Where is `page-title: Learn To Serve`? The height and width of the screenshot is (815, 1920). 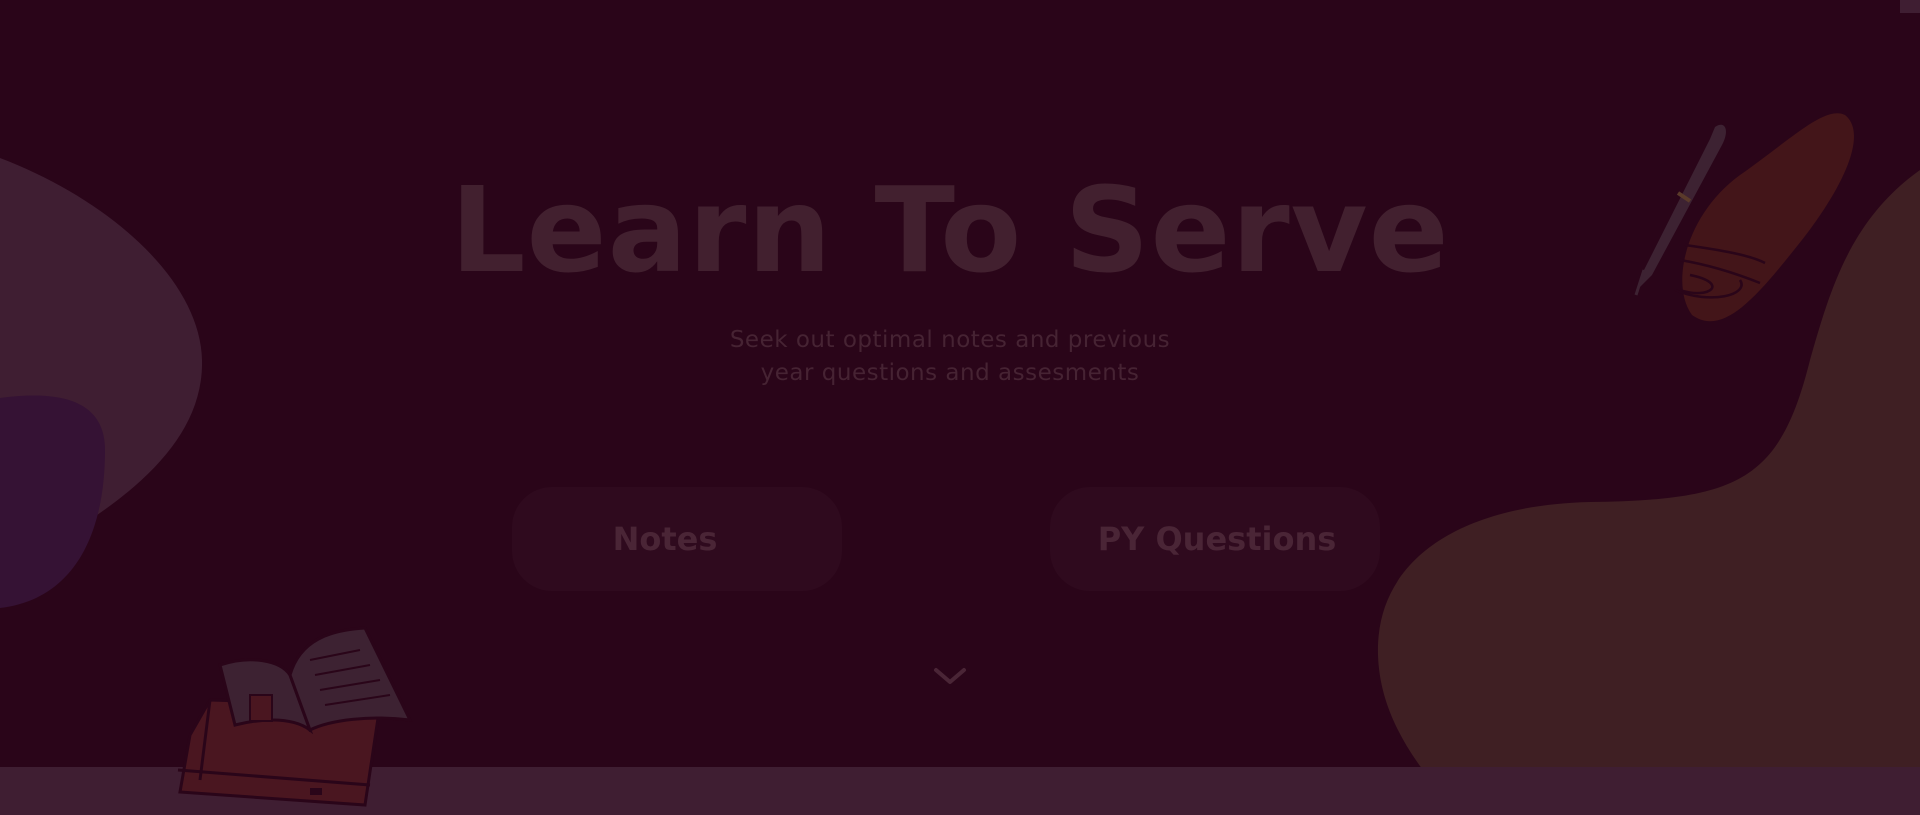 page-title: Learn To Serve is located at coordinates (950, 230).